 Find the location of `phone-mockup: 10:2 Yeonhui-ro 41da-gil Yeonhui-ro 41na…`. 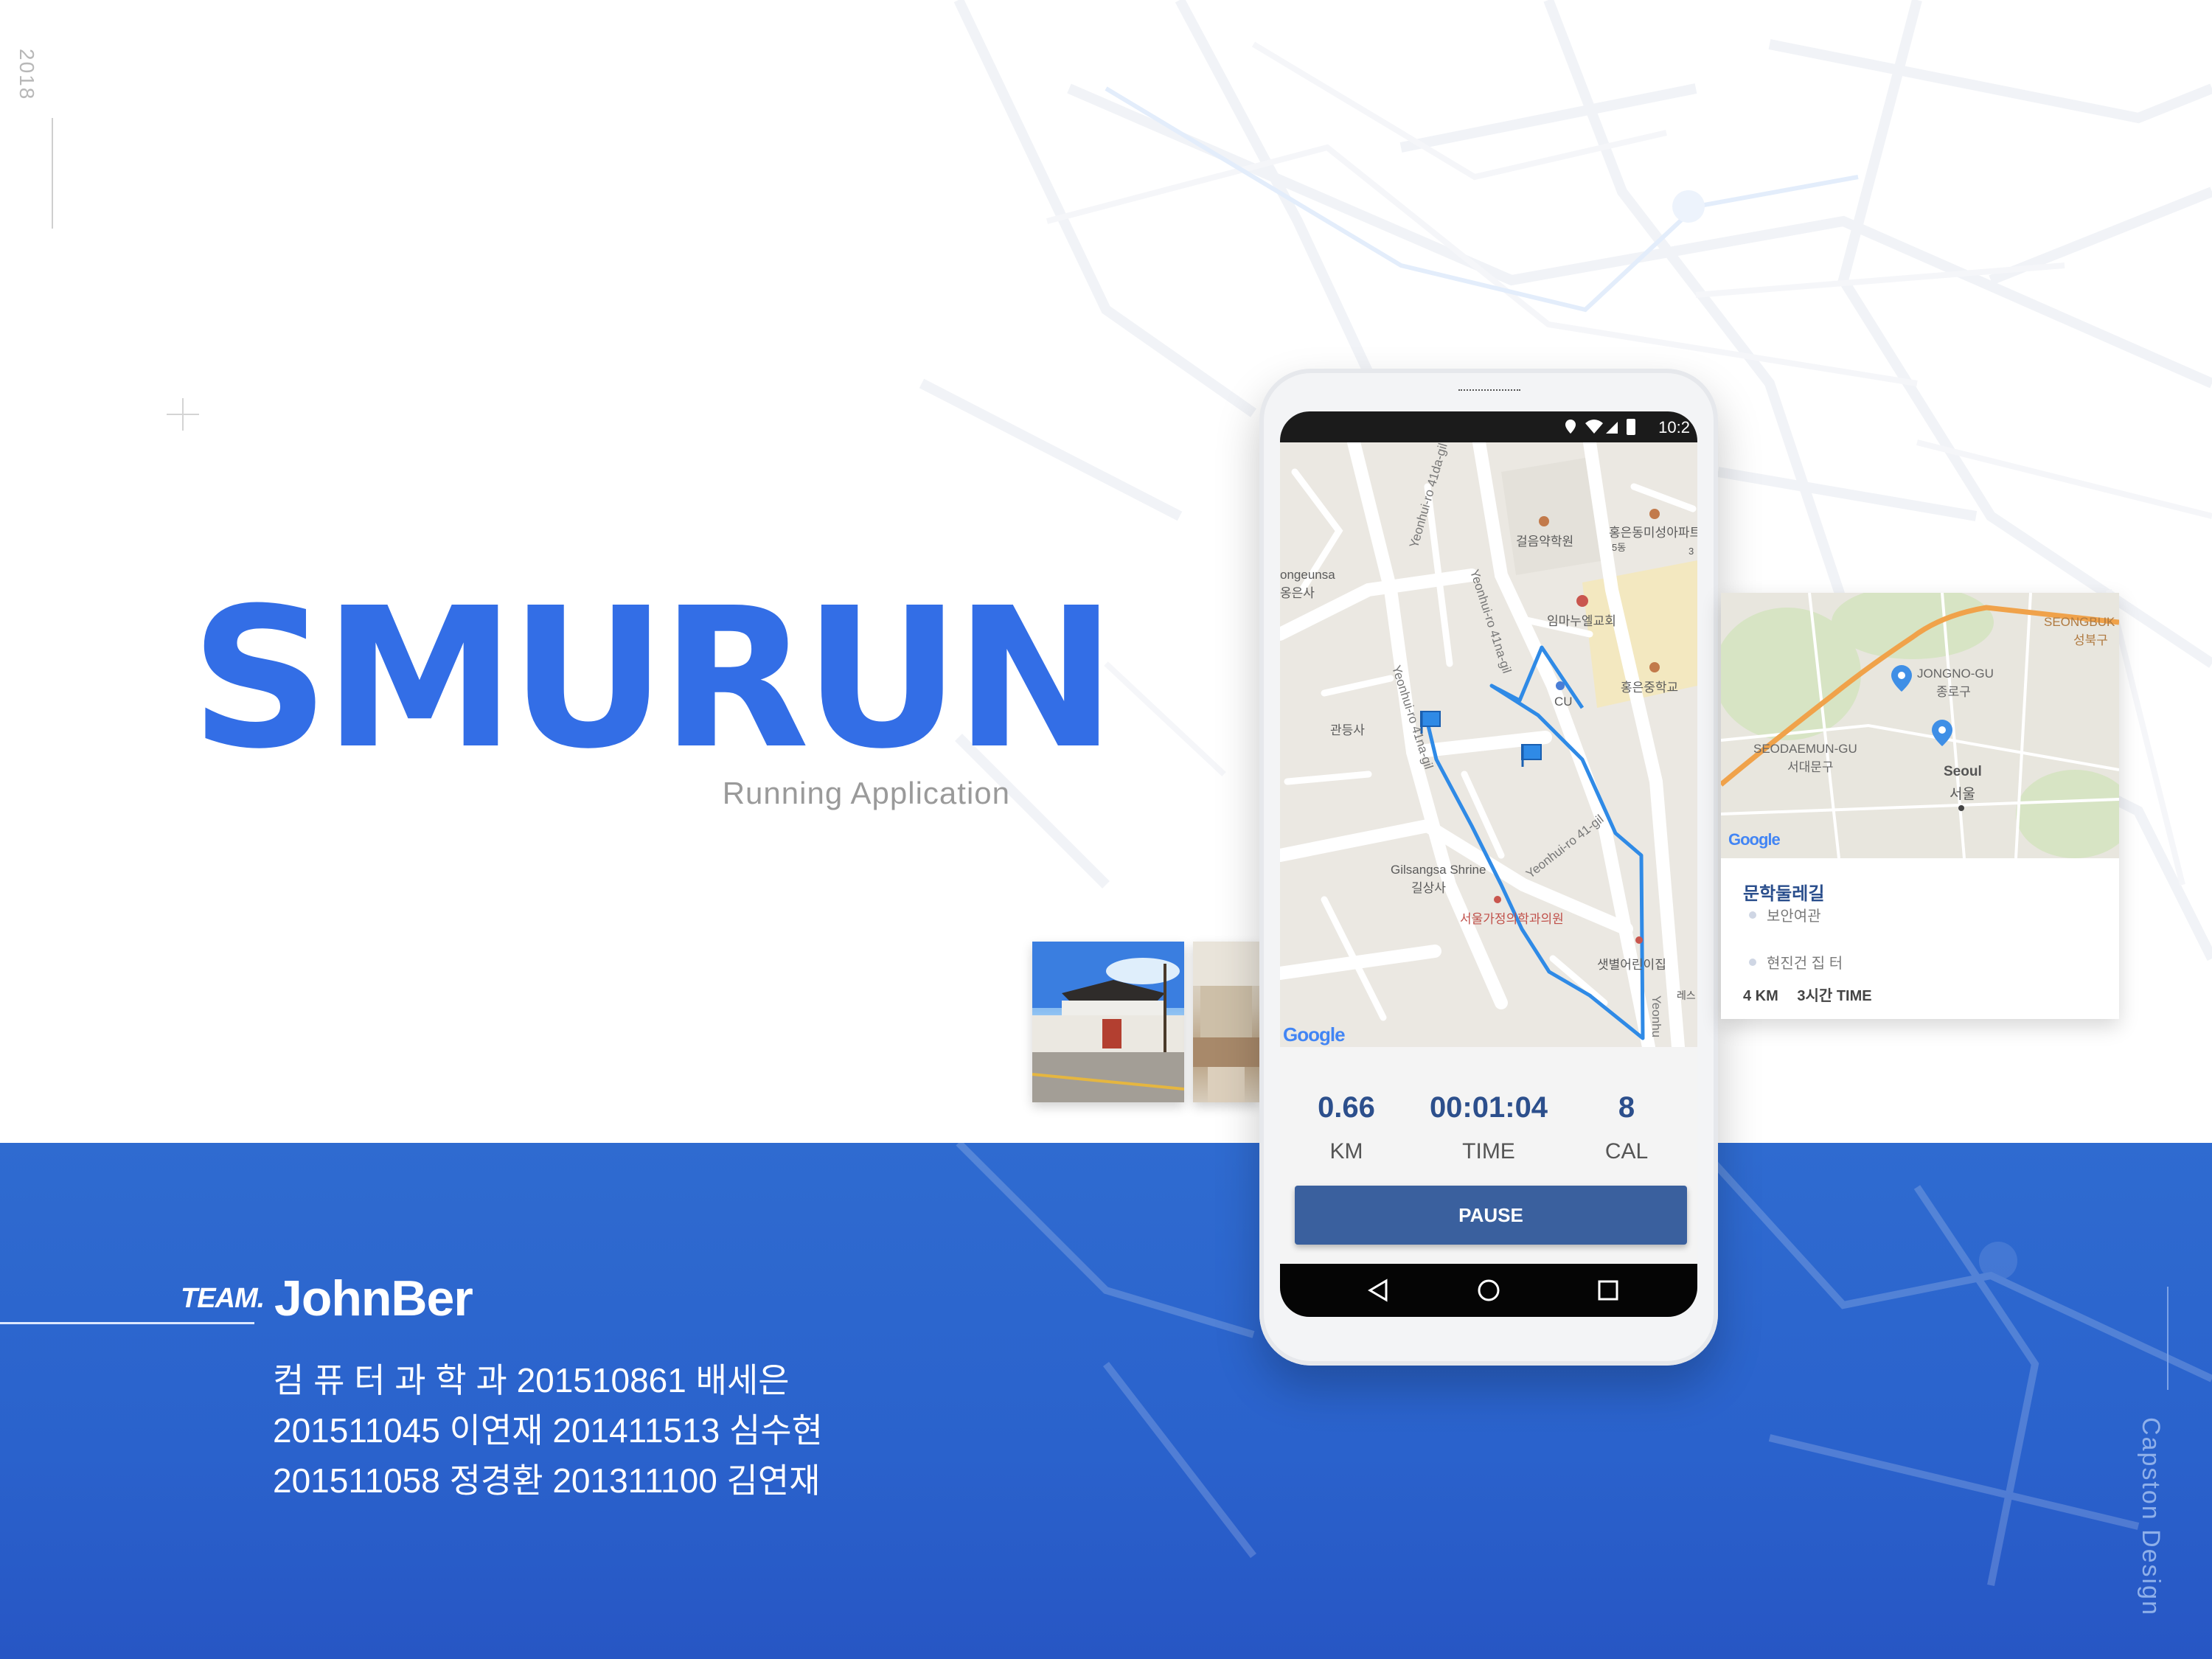

phone-mockup: 10:2 Yeonhui-ro 41da-gil Yeonhui-ro 41na… is located at coordinates (1488, 867).